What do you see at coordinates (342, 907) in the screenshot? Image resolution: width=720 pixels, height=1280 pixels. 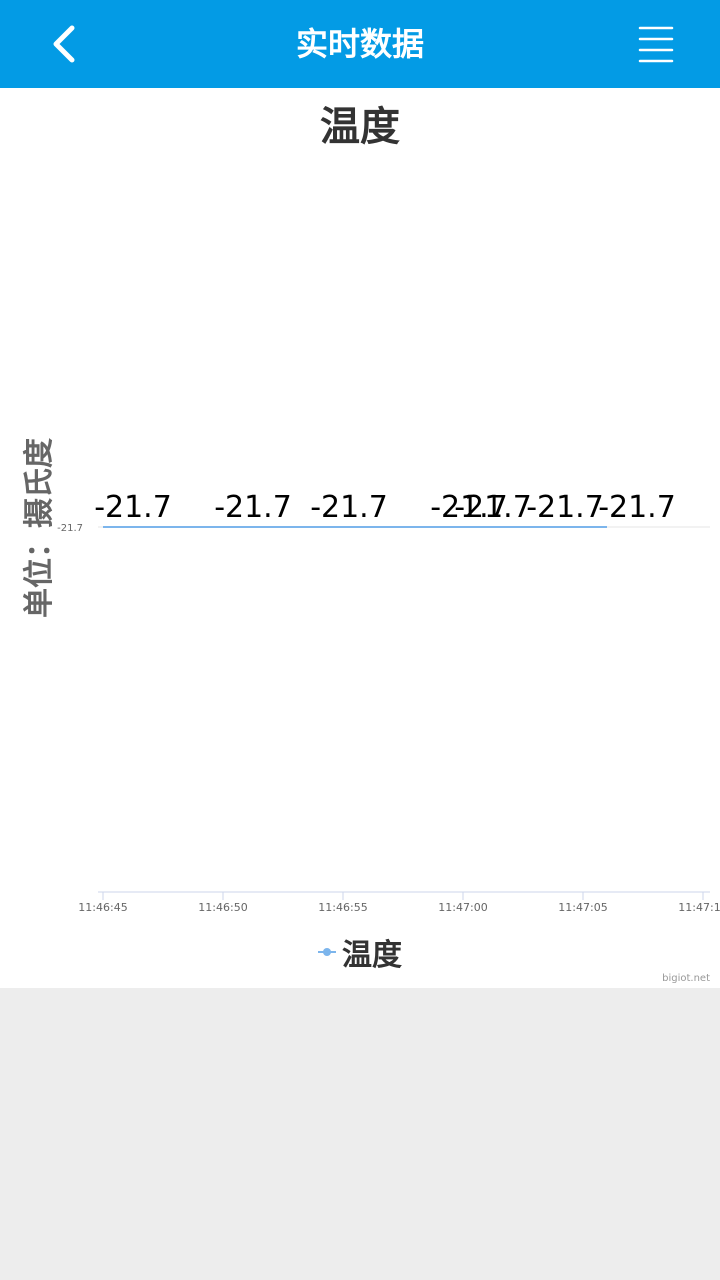 I see `x-tick-label: 11:46:55` at bounding box center [342, 907].